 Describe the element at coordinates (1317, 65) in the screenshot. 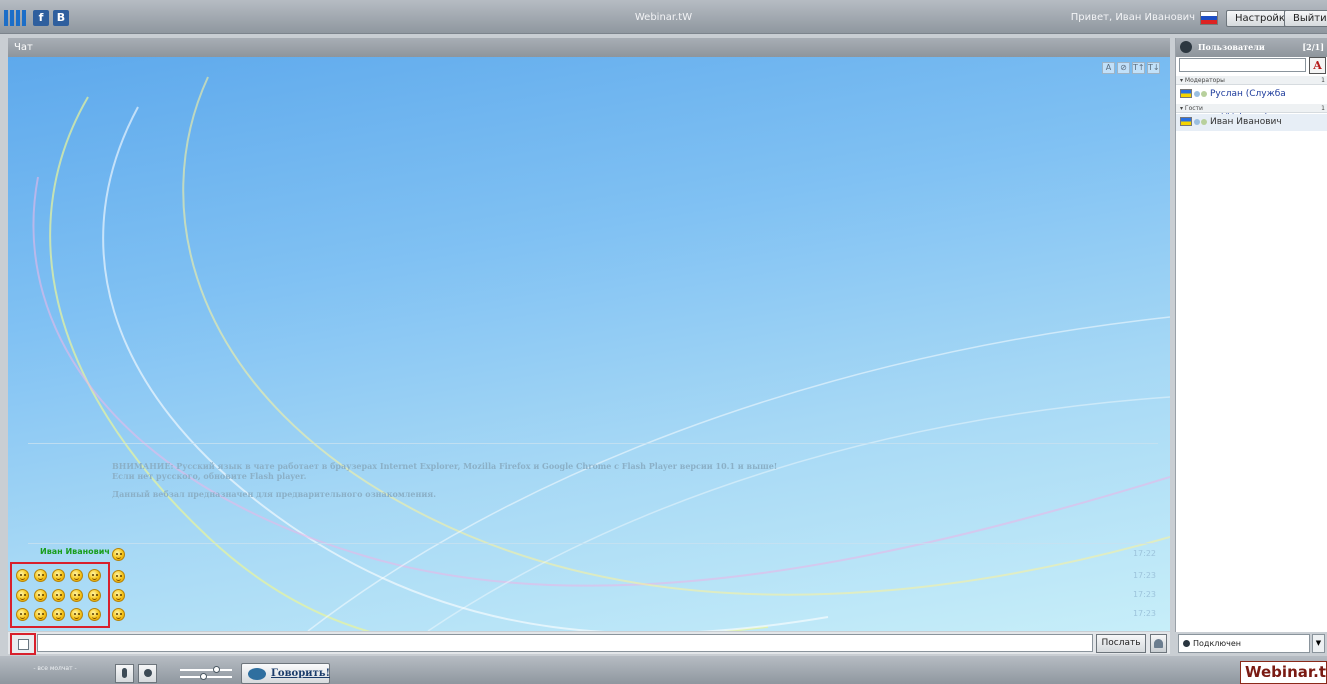

I see `users-font-button: A` at that location.